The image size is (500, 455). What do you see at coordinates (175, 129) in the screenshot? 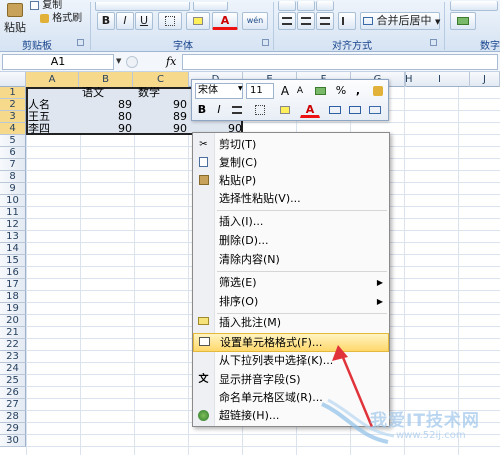
I see `cell-c4: 90` at bounding box center [175, 129].